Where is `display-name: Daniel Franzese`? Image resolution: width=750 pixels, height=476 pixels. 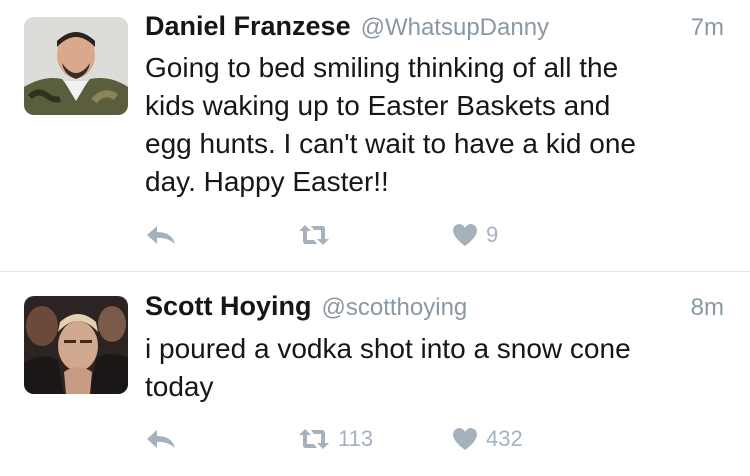 display-name: Daniel Franzese is located at coordinates (248, 26).